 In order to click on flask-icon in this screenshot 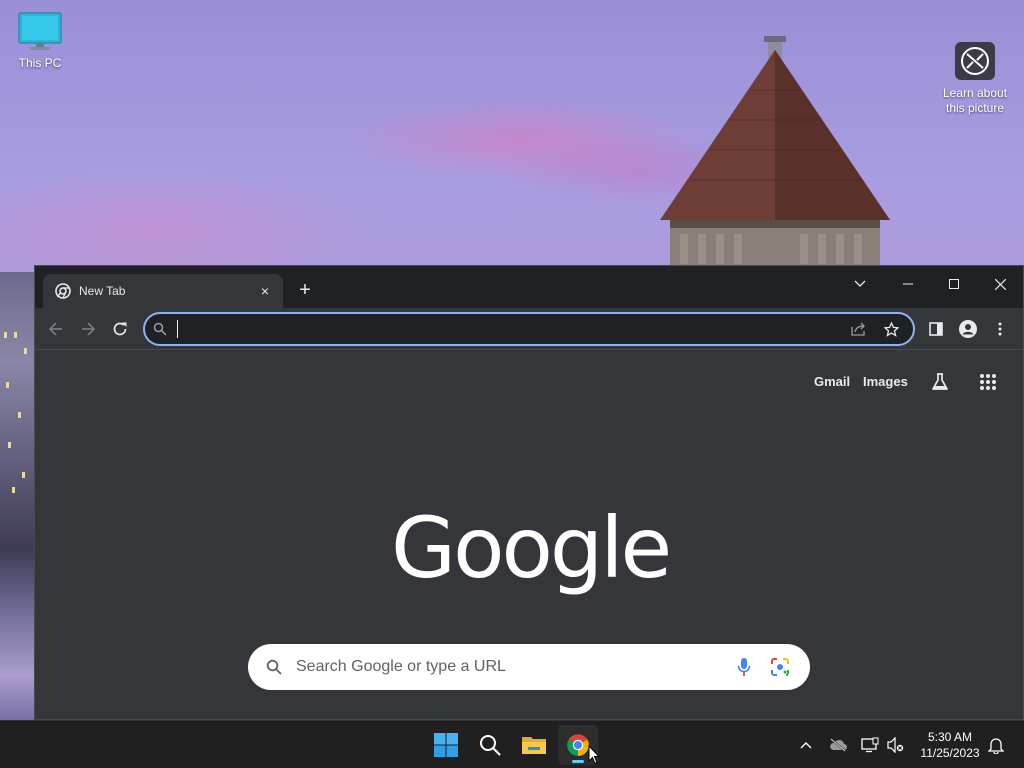, I will do `click(940, 381)`.